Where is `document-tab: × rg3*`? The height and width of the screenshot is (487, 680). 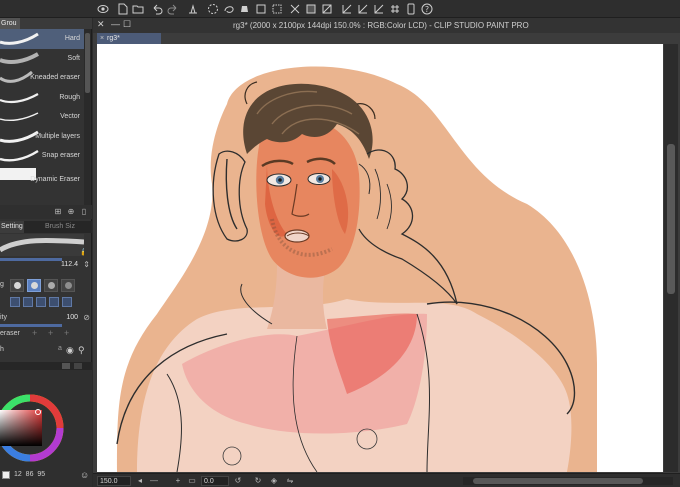
document-tab: × rg3* is located at coordinates (129, 38).